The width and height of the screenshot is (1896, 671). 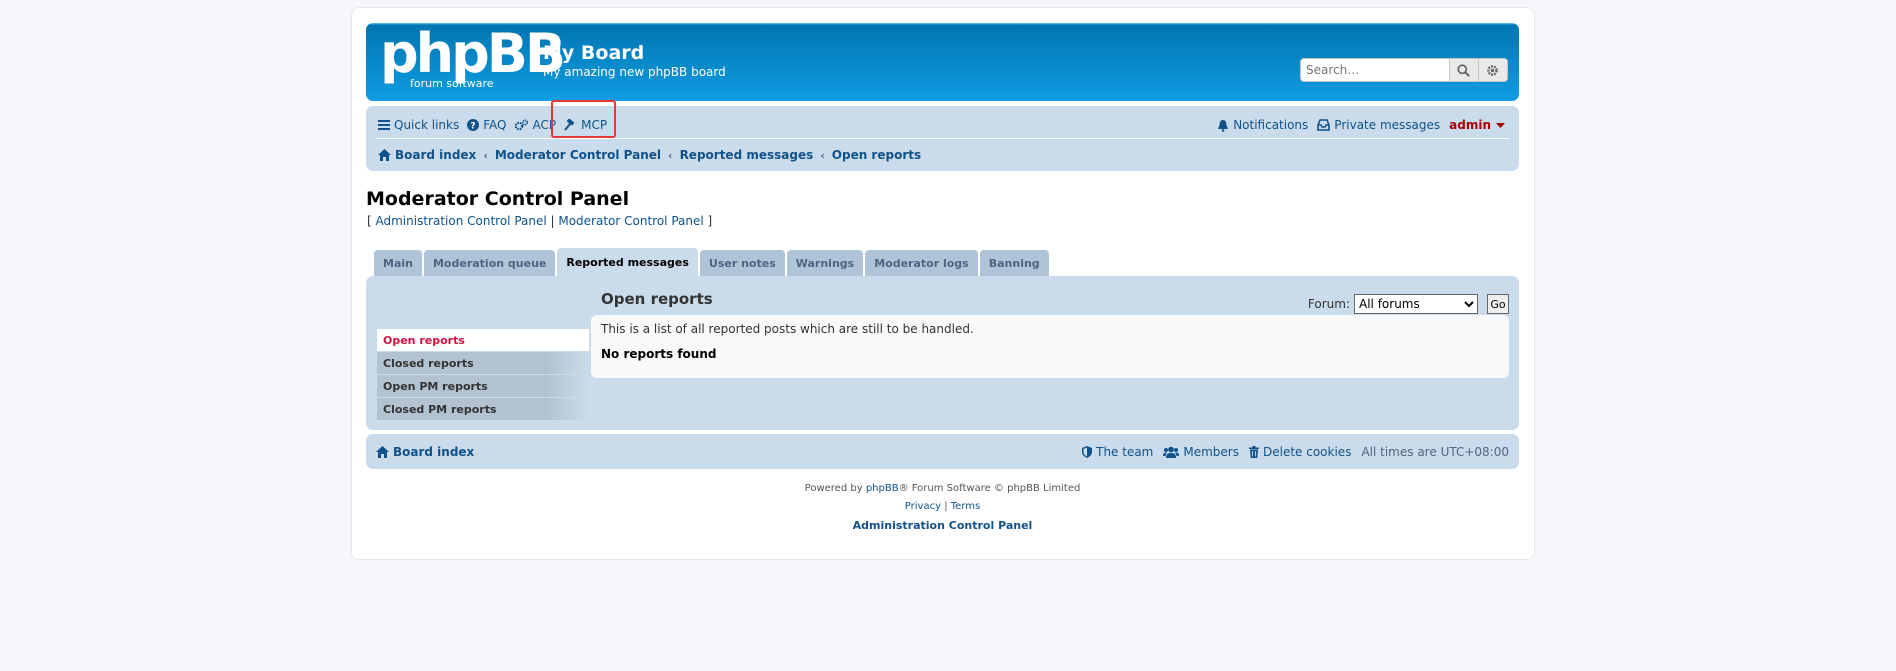 What do you see at coordinates (921, 263) in the screenshot?
I see `tab-moderator-logs: Moderator logs` at bounding box center [921, 263].